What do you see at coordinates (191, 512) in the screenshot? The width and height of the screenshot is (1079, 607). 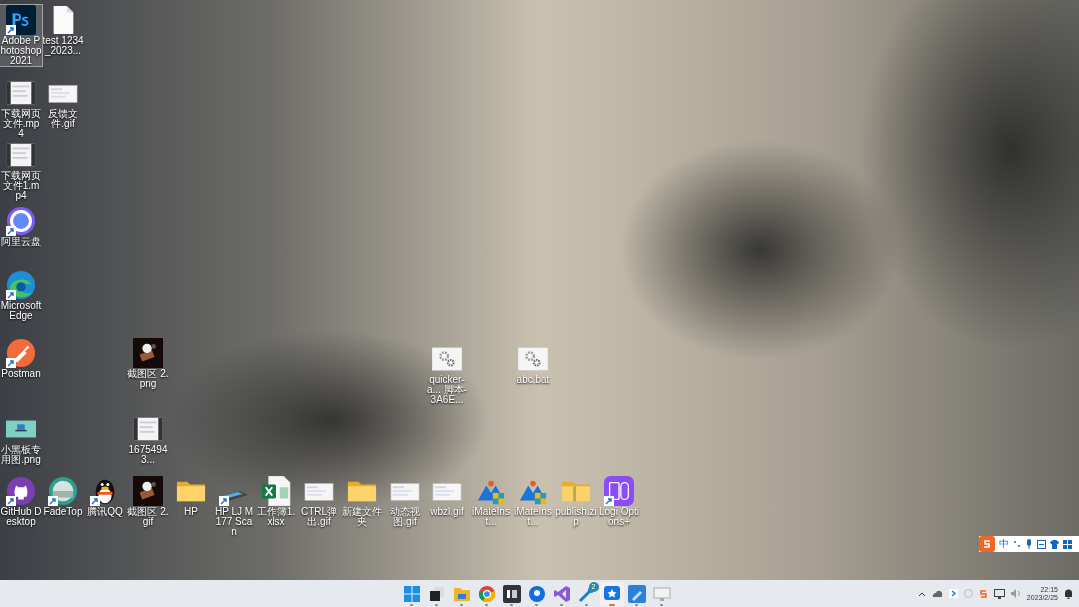 I see `icon-label: HP` at bounding box center [191, 512].